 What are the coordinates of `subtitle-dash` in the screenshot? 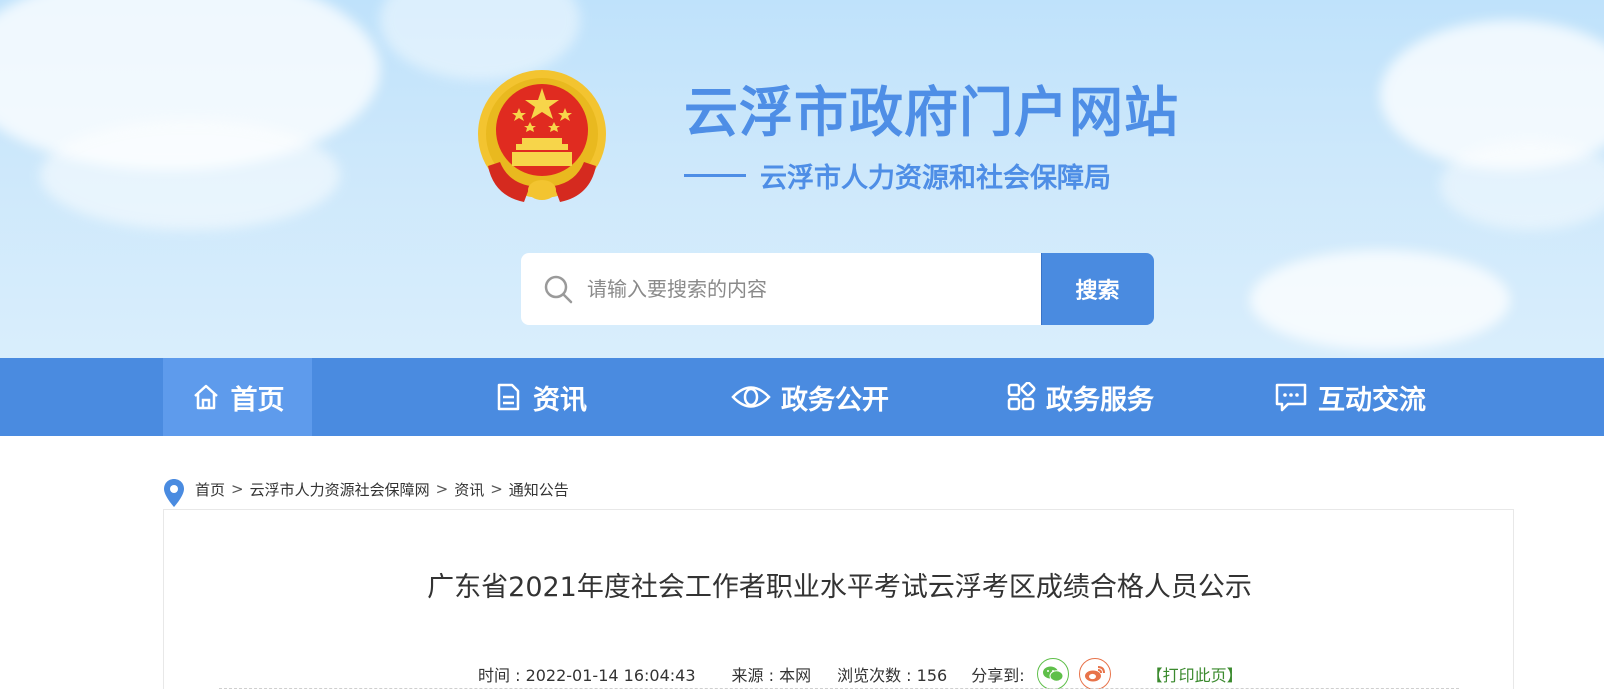 It's located at (715, 175).